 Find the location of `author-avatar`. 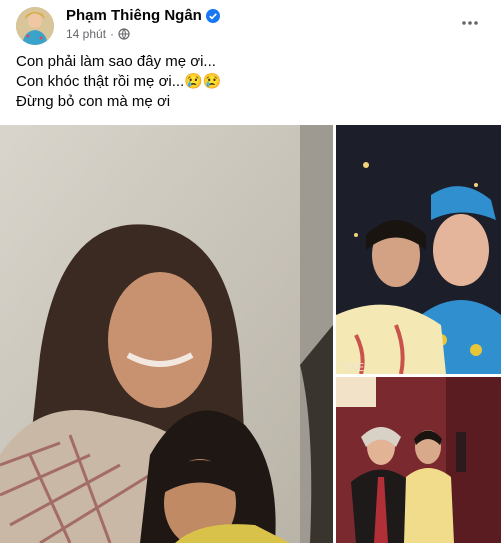

author-avatar is located at coordinates (35, 26).